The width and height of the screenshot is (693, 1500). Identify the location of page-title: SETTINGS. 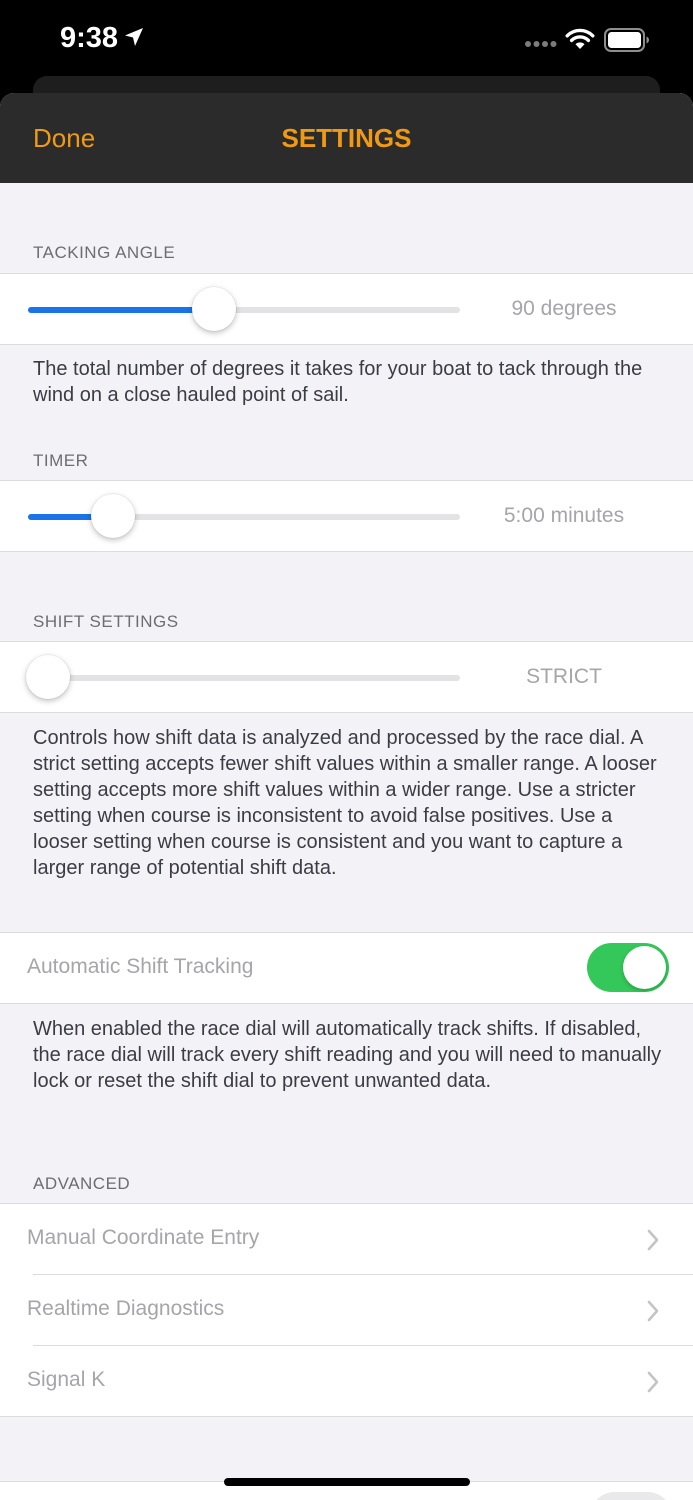
(346, 138).